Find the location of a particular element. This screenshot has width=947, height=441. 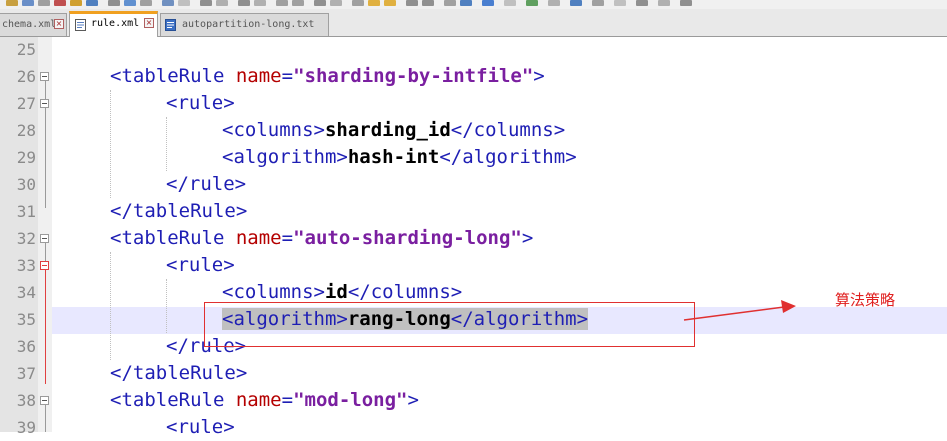

line-number: 36 is located at coordinates (26, 346).